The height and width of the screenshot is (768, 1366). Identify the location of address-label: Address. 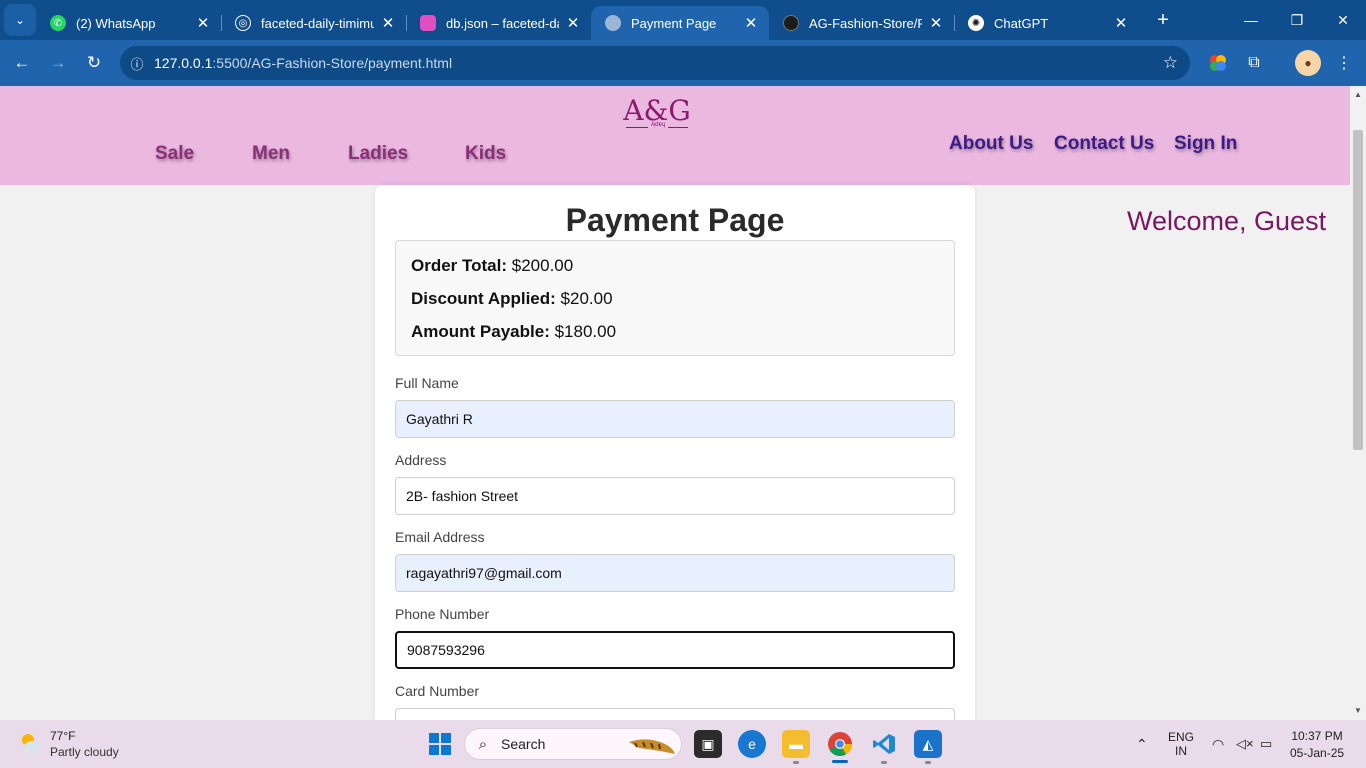
(421, 460).